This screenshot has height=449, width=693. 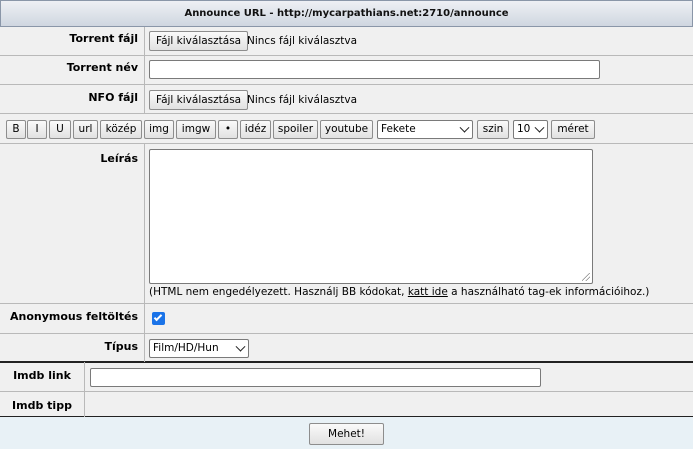 I want to click on bbcode-bold-button: B, so click(x=16, y=129).